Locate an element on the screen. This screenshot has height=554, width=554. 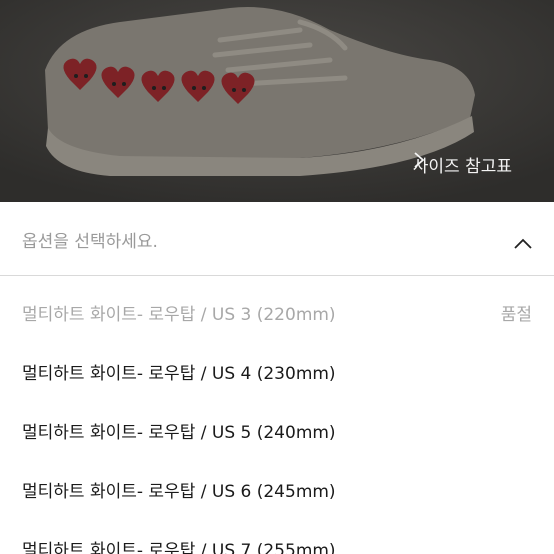
option-select-toggle: 옵션을 선택하세요. is located at coordinates (277, 239).